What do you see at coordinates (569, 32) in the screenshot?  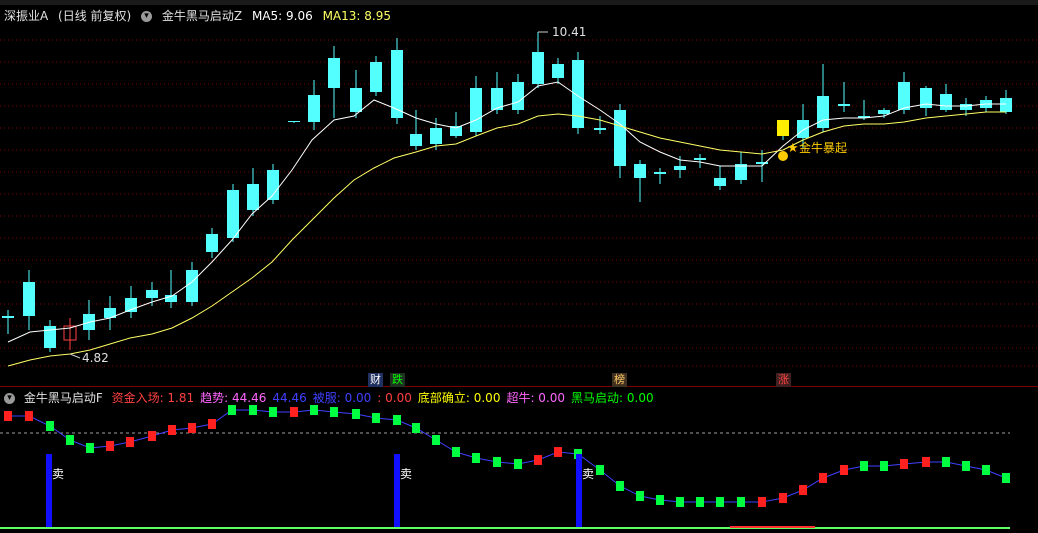 I see `high-price-label: 10.41` at bounding box center [569, 32].